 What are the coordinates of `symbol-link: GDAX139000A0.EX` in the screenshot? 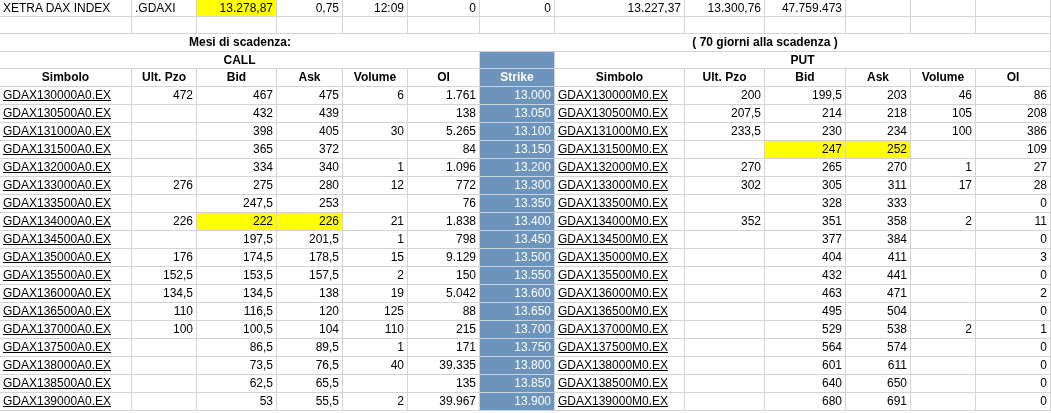 It's located at (66, 402).